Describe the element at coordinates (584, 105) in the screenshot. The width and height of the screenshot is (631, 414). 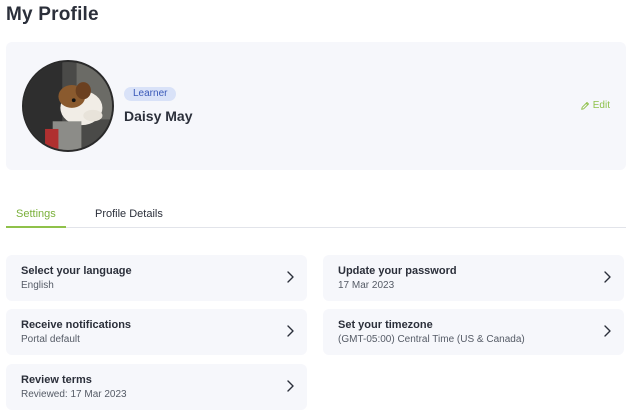
I see `pencil-icon` at that location.